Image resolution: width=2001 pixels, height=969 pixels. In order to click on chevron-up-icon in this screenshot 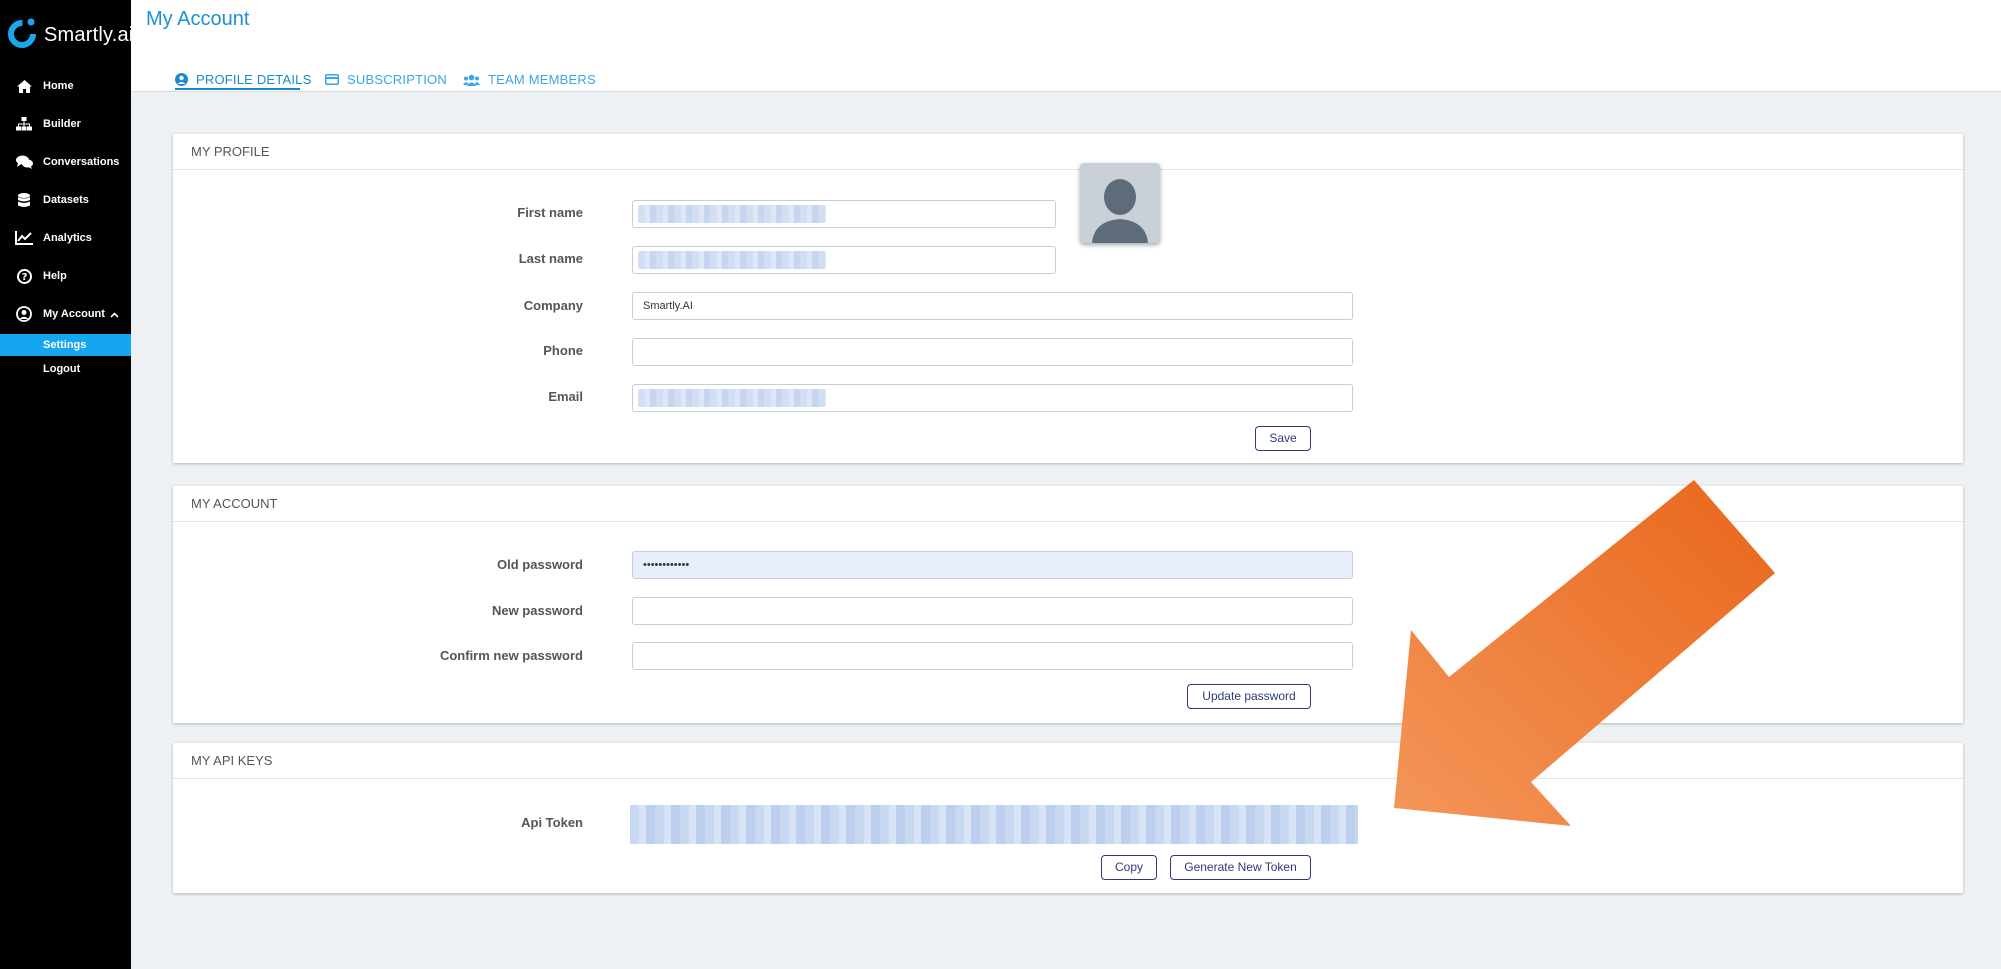, I will do `click(114, 315)`.